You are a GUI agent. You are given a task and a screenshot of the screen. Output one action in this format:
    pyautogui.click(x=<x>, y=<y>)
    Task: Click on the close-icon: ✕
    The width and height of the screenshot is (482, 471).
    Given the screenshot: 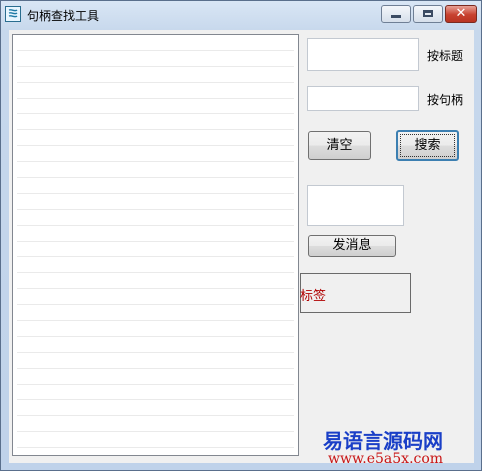 What is the action you would take?
    pyautogui.click(x=461, y=13)
    